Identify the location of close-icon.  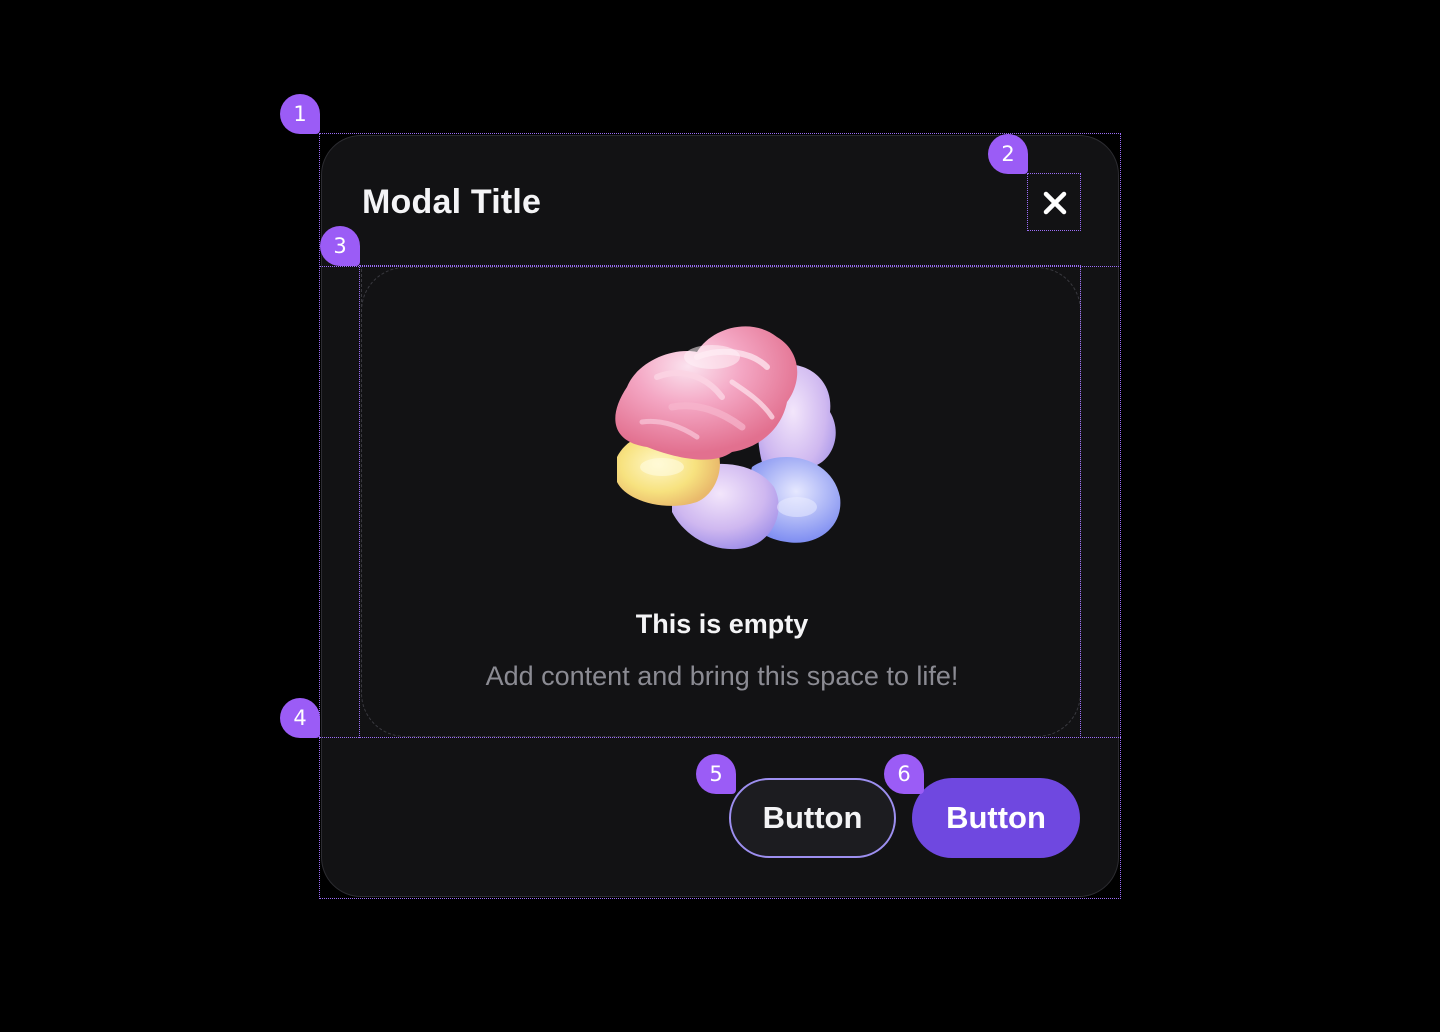
(1055, 203).